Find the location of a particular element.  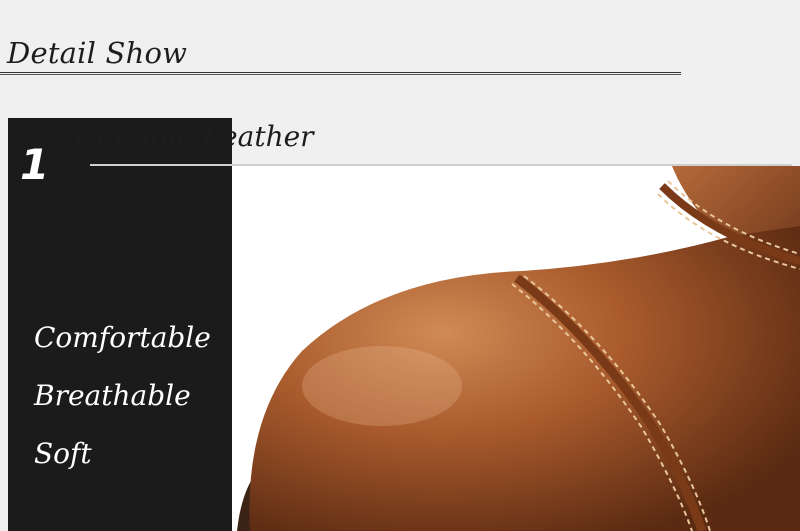

section-divider is located at coordinates (340, 73).